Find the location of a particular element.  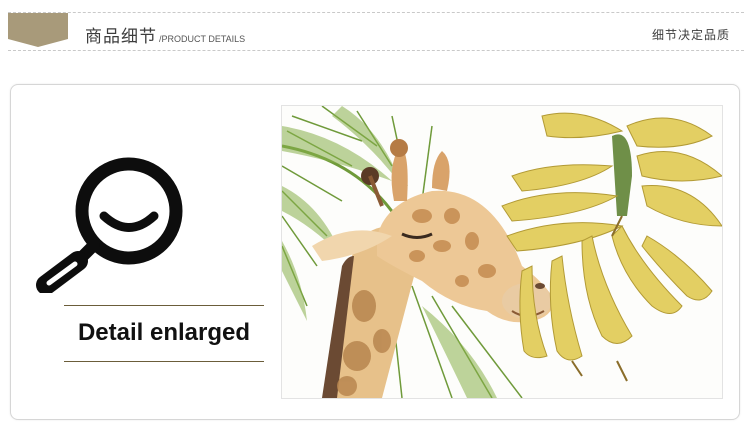

header-bottom-dashed-rule is located at coordinates (376, 50).